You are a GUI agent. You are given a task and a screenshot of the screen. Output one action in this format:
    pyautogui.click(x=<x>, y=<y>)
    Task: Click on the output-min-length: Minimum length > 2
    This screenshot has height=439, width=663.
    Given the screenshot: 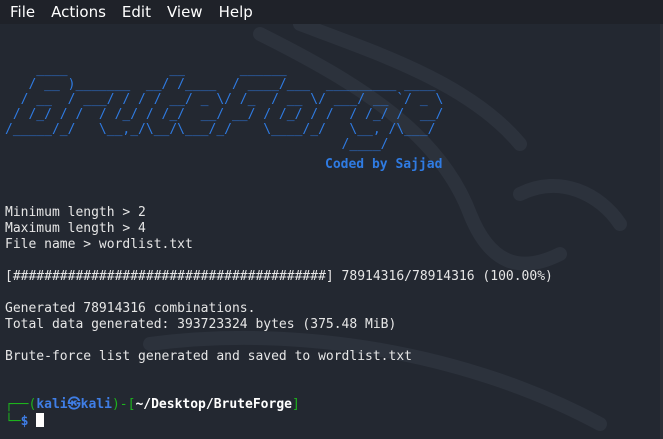 What is the action you would take?
    pyautogui.click(x=75, y=212)
    